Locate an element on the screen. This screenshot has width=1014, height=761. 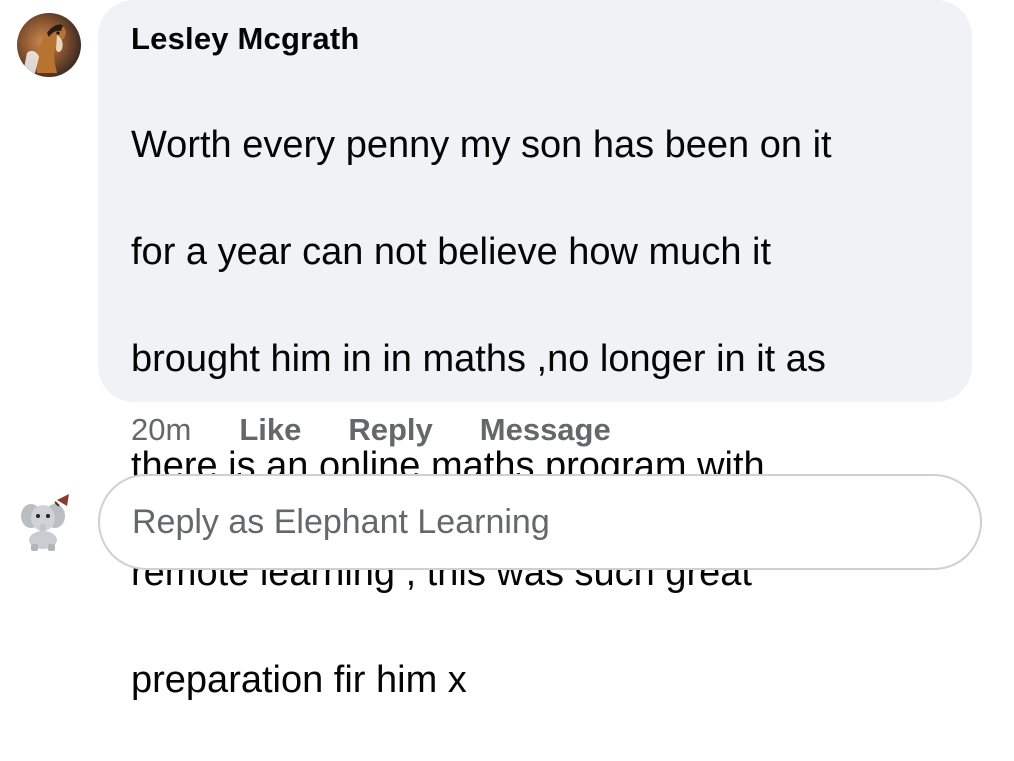
comment-text-line: preparation fir him x is located at coordinates (299, 679).